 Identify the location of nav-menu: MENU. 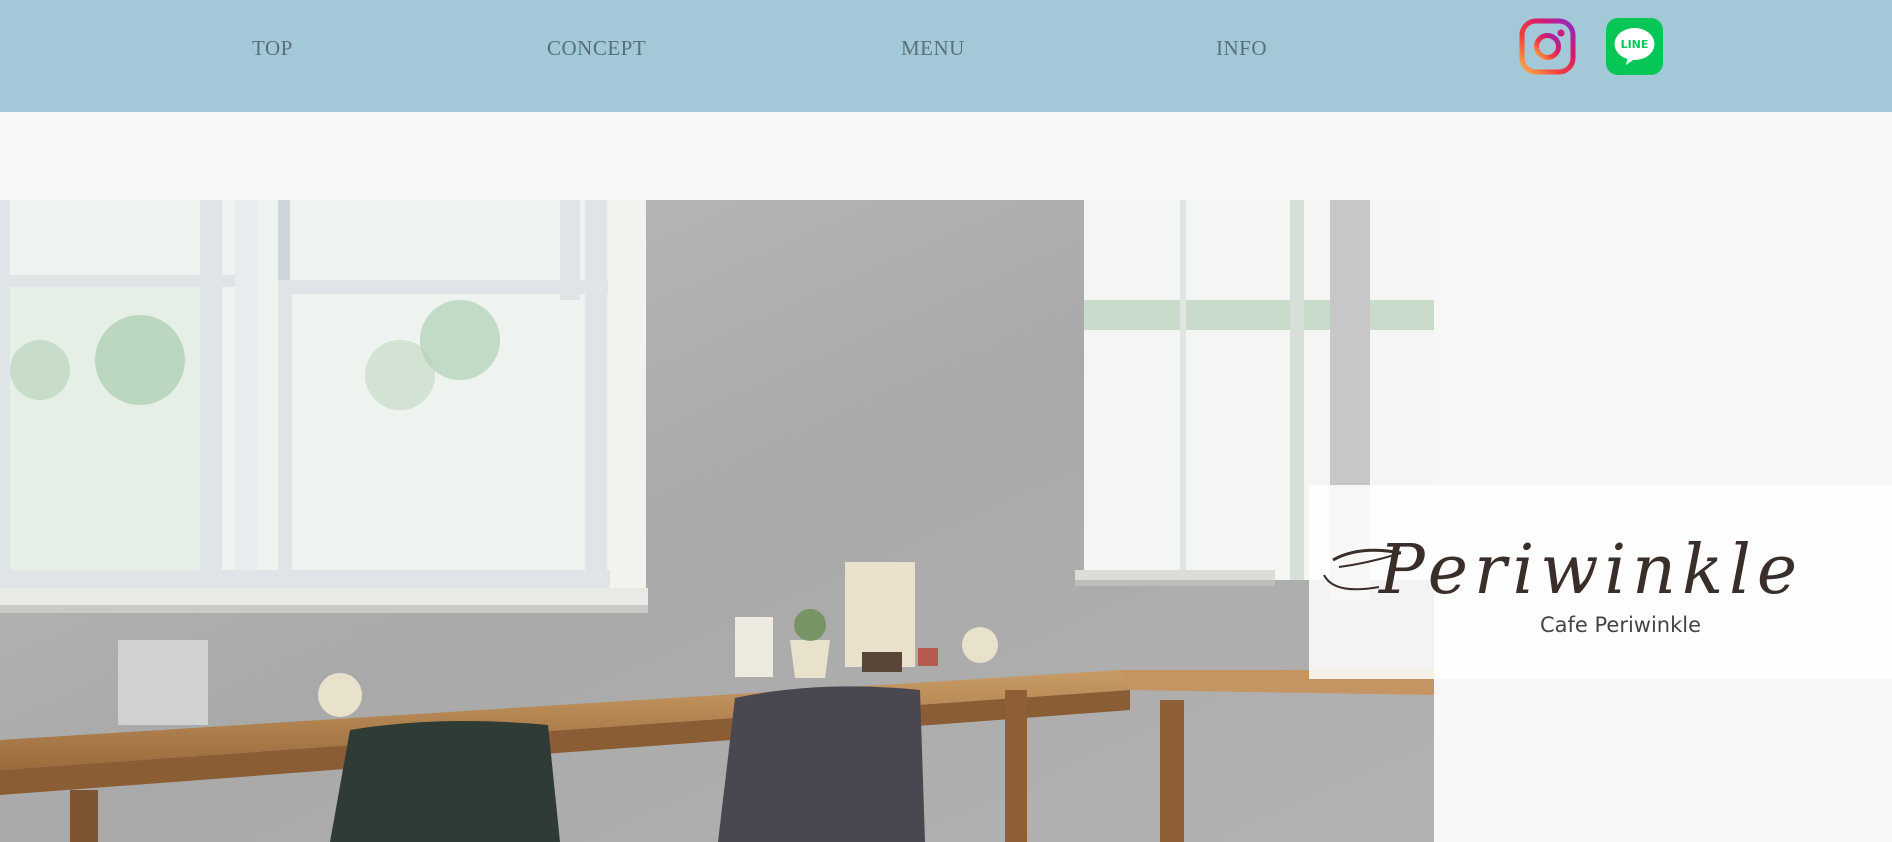
(933, 48).